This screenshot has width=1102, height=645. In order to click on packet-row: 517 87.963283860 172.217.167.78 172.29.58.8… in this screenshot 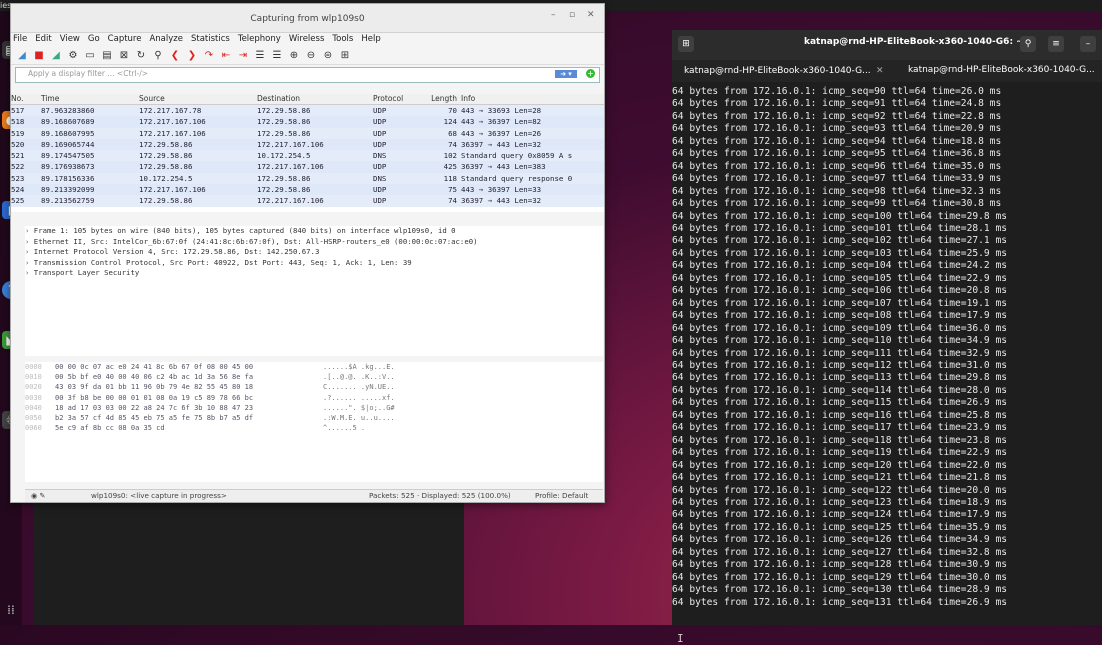, I will do `click(307, 111)`.